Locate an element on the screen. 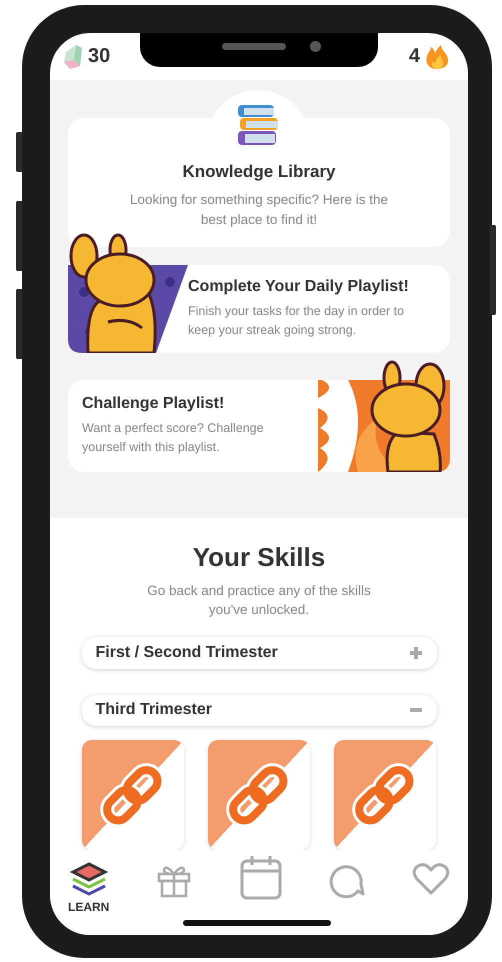  skills-heading: Your Skills is located at coordinates (259, 557).